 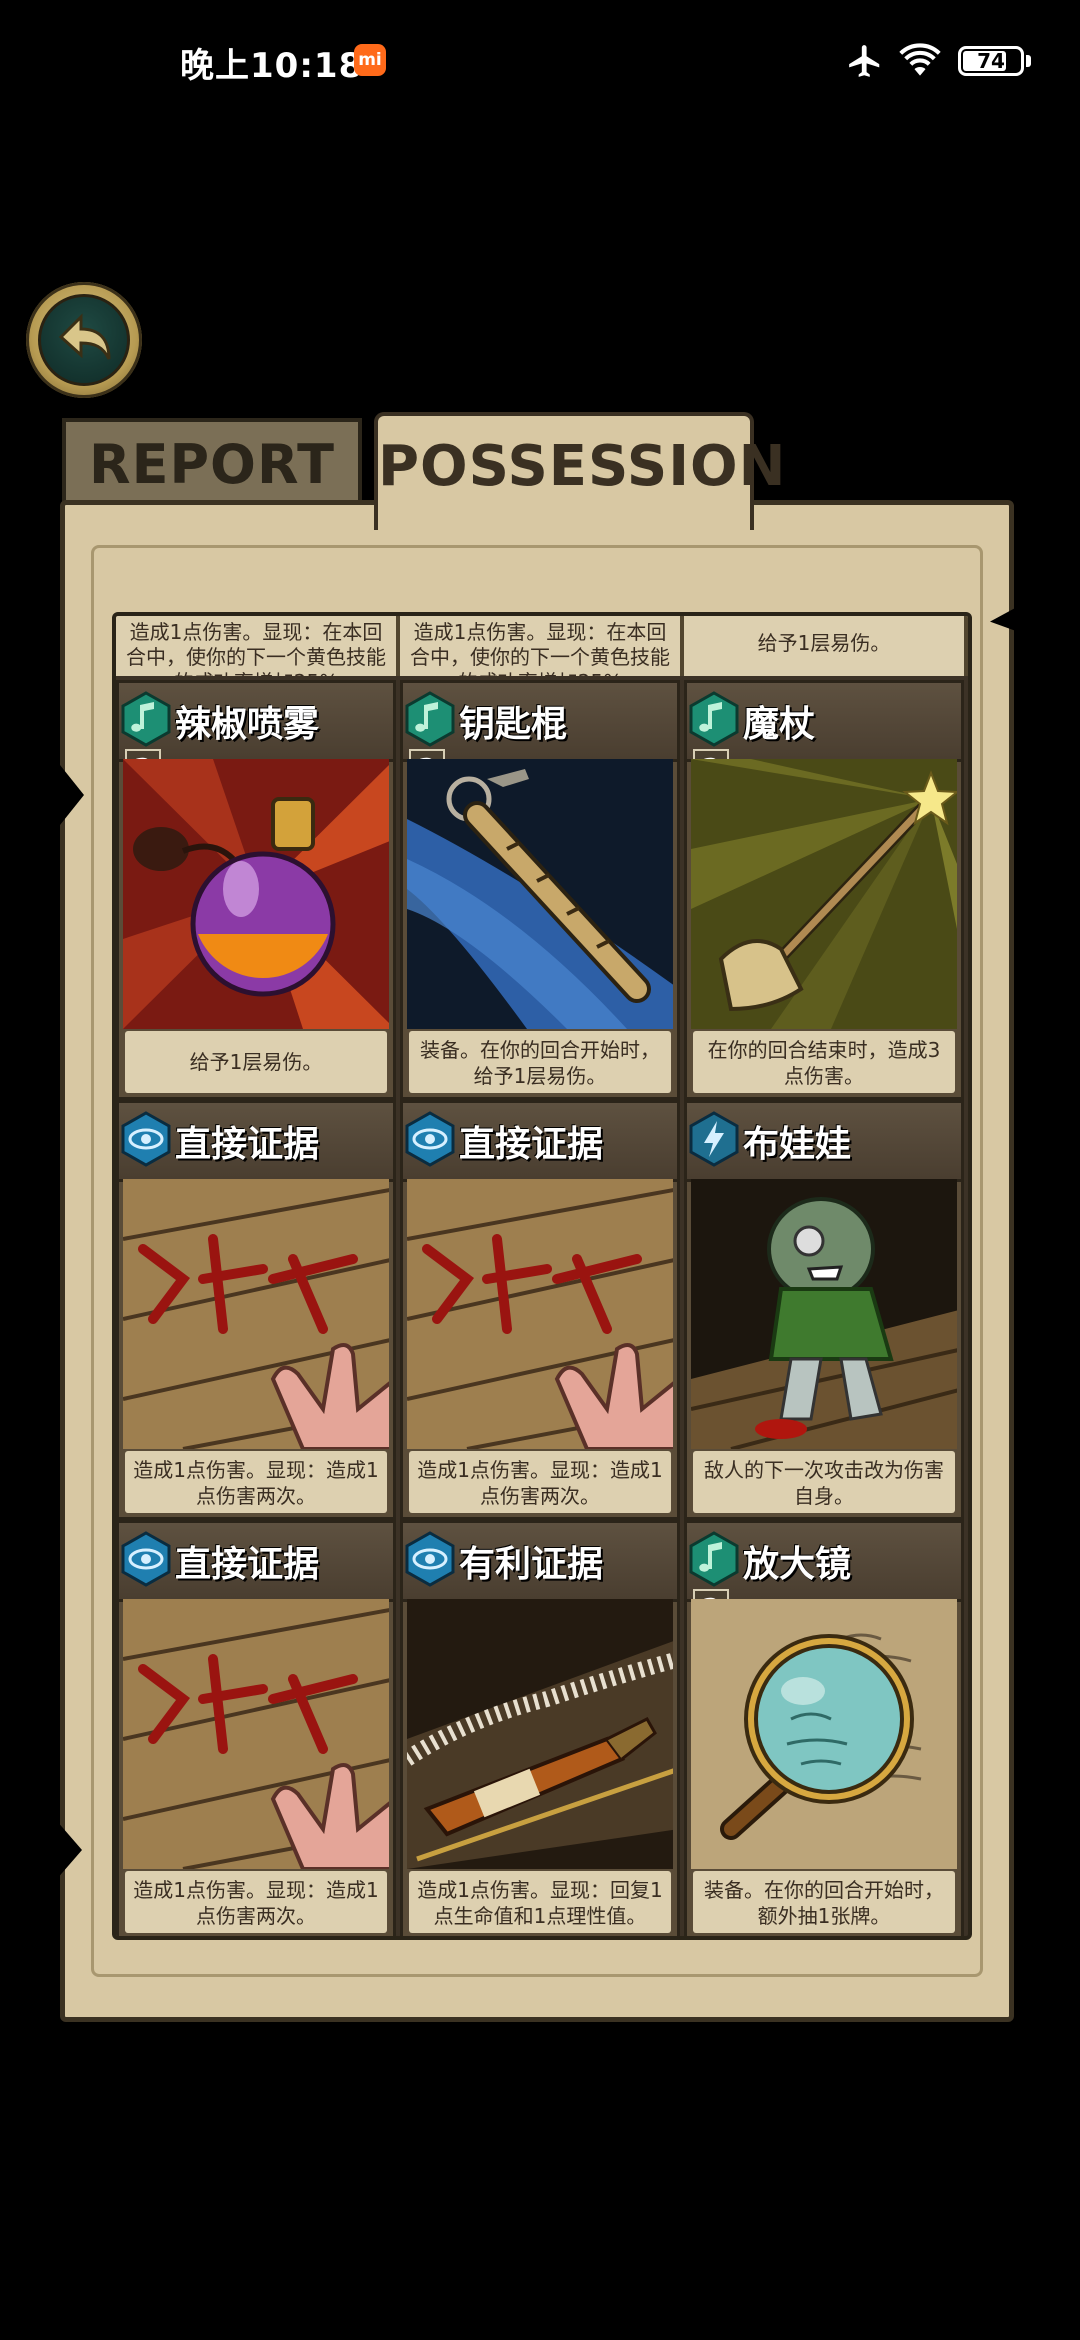 What do you see at coordinates (247, 724) in the screenshot?
I see `card-name: 辣椒喷雾` at bounding box center [247, 724].